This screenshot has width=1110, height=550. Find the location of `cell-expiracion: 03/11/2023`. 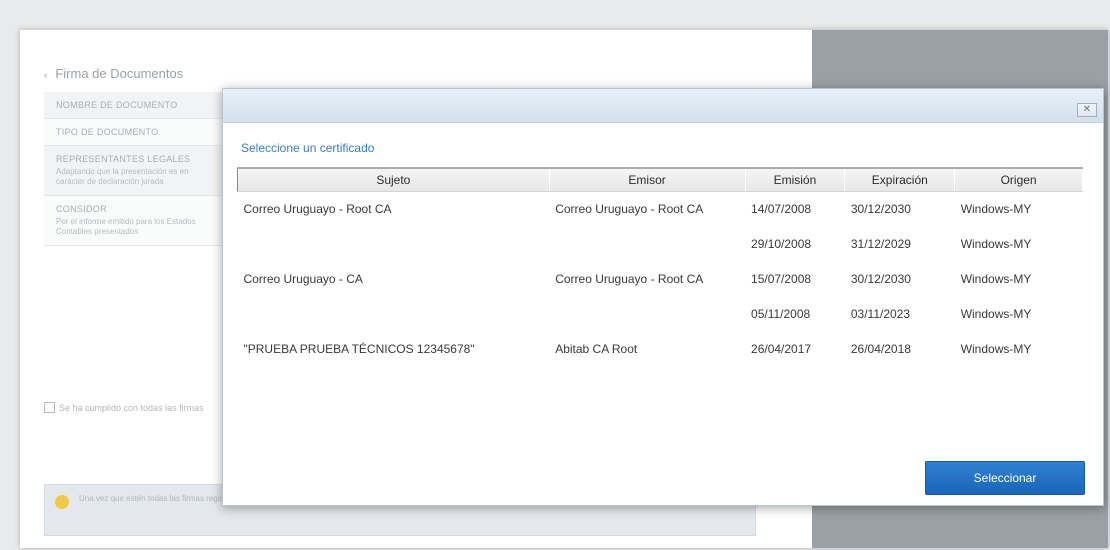

cell-expiracion: 03/11/2023 is located at coordinates (880, 313).